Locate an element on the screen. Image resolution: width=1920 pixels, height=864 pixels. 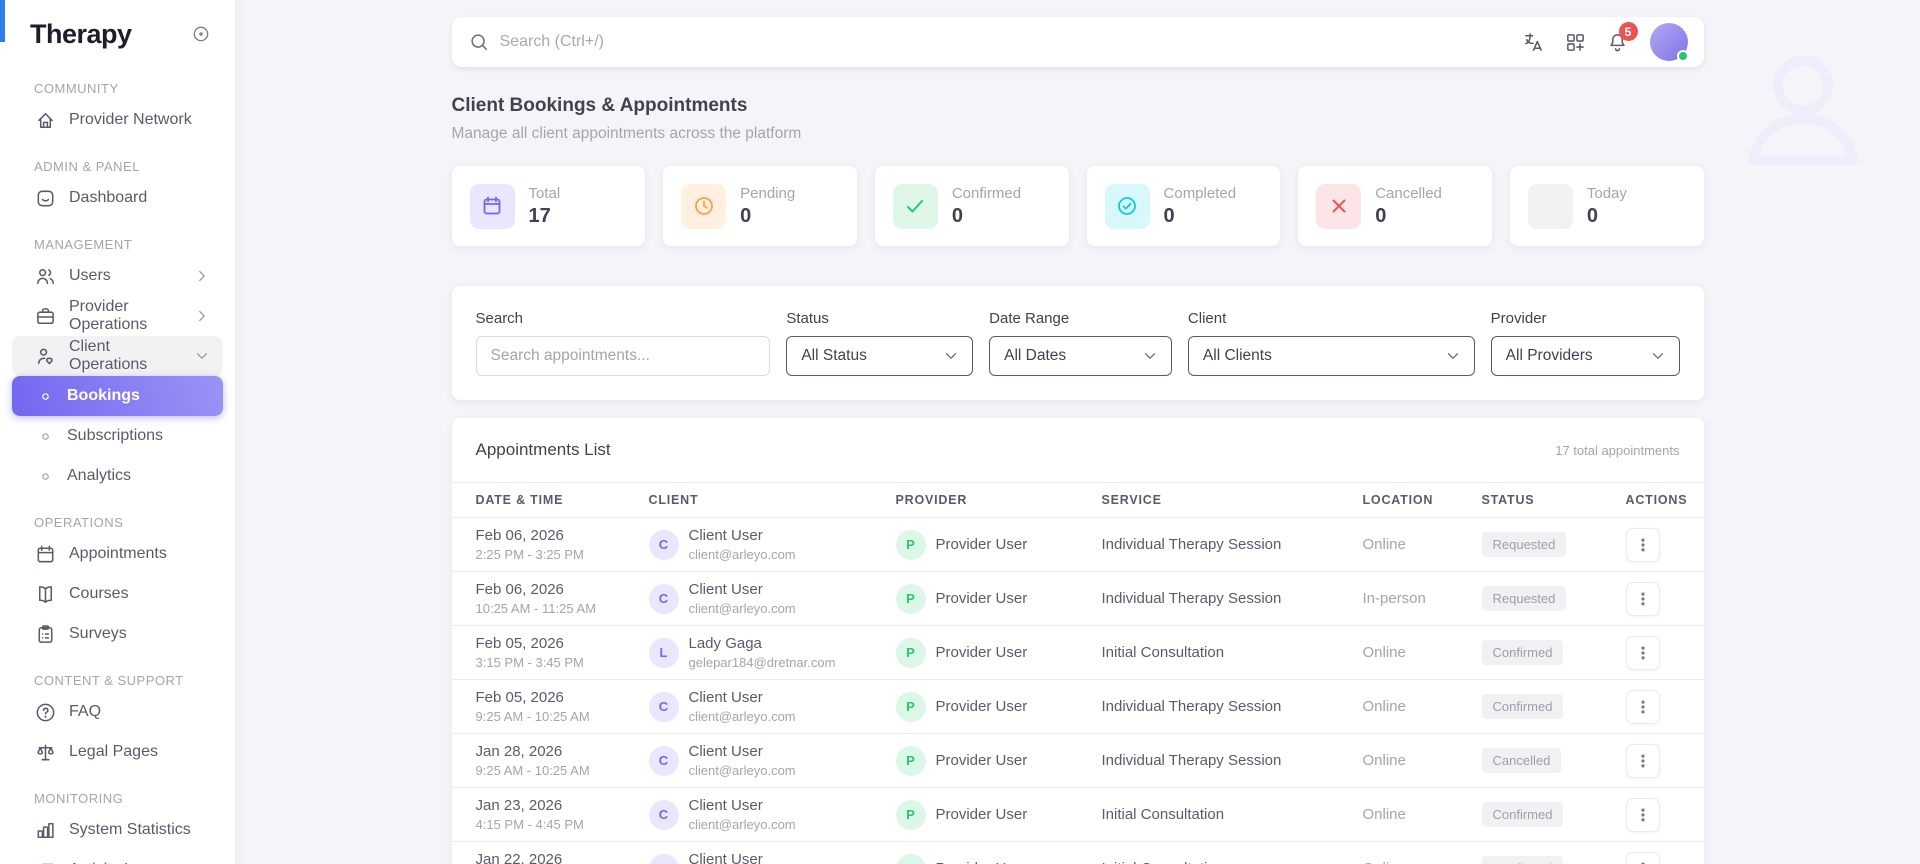
online-status-dot is located at coordinates (1682, 56).